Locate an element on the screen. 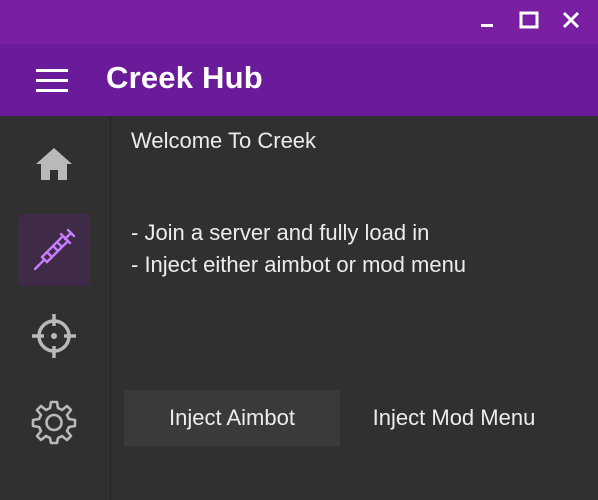 The height and width of the screenshot is (500, 598). title-bar is located at coordinates (299, 22).